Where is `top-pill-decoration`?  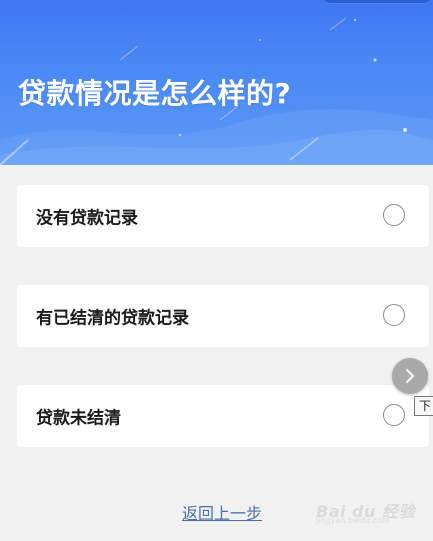 top-pill-decoration is located at coordinates (377, 2).